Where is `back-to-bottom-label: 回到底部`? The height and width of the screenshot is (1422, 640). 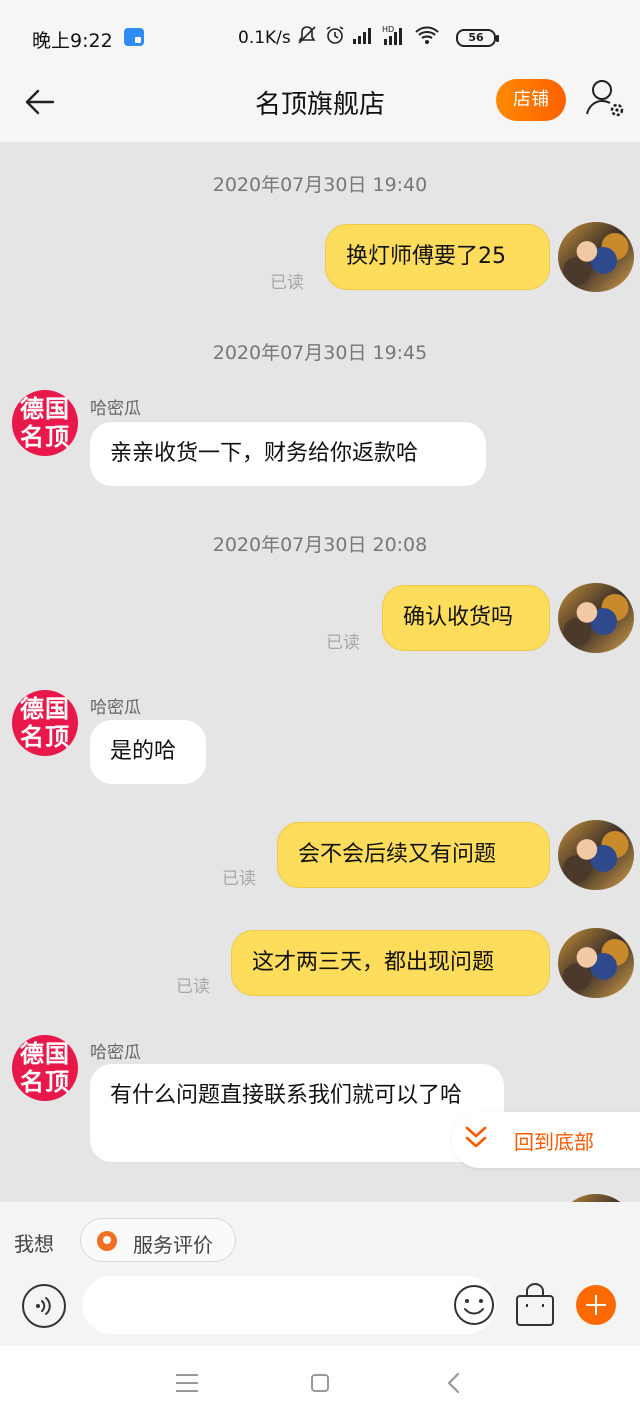
back-to-bottom-label: 回到底部 is located at coordinates (554, 1142).